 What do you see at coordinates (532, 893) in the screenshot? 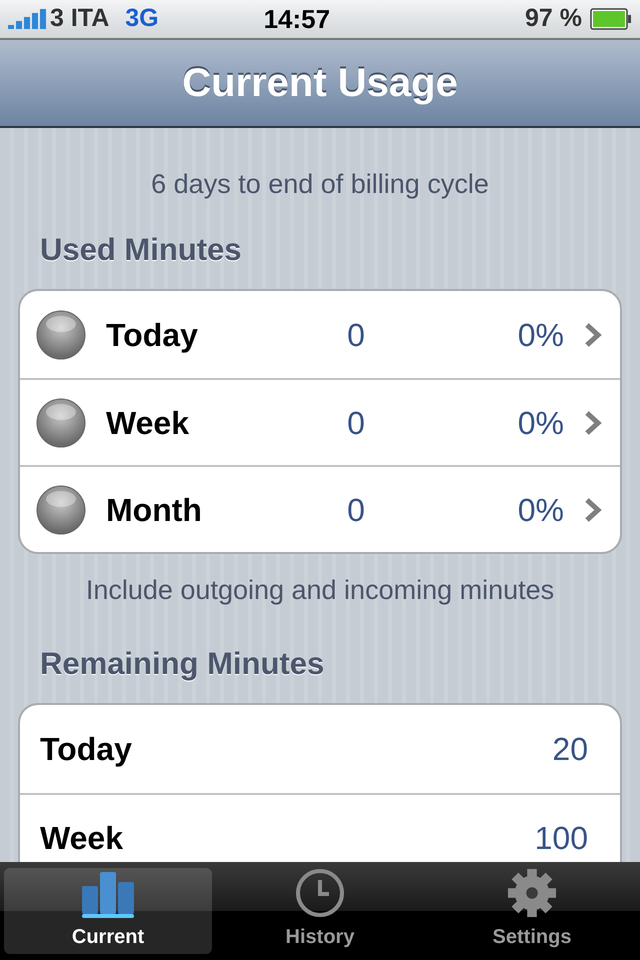
I see `settings-icon` at bounding box center [532, 893].